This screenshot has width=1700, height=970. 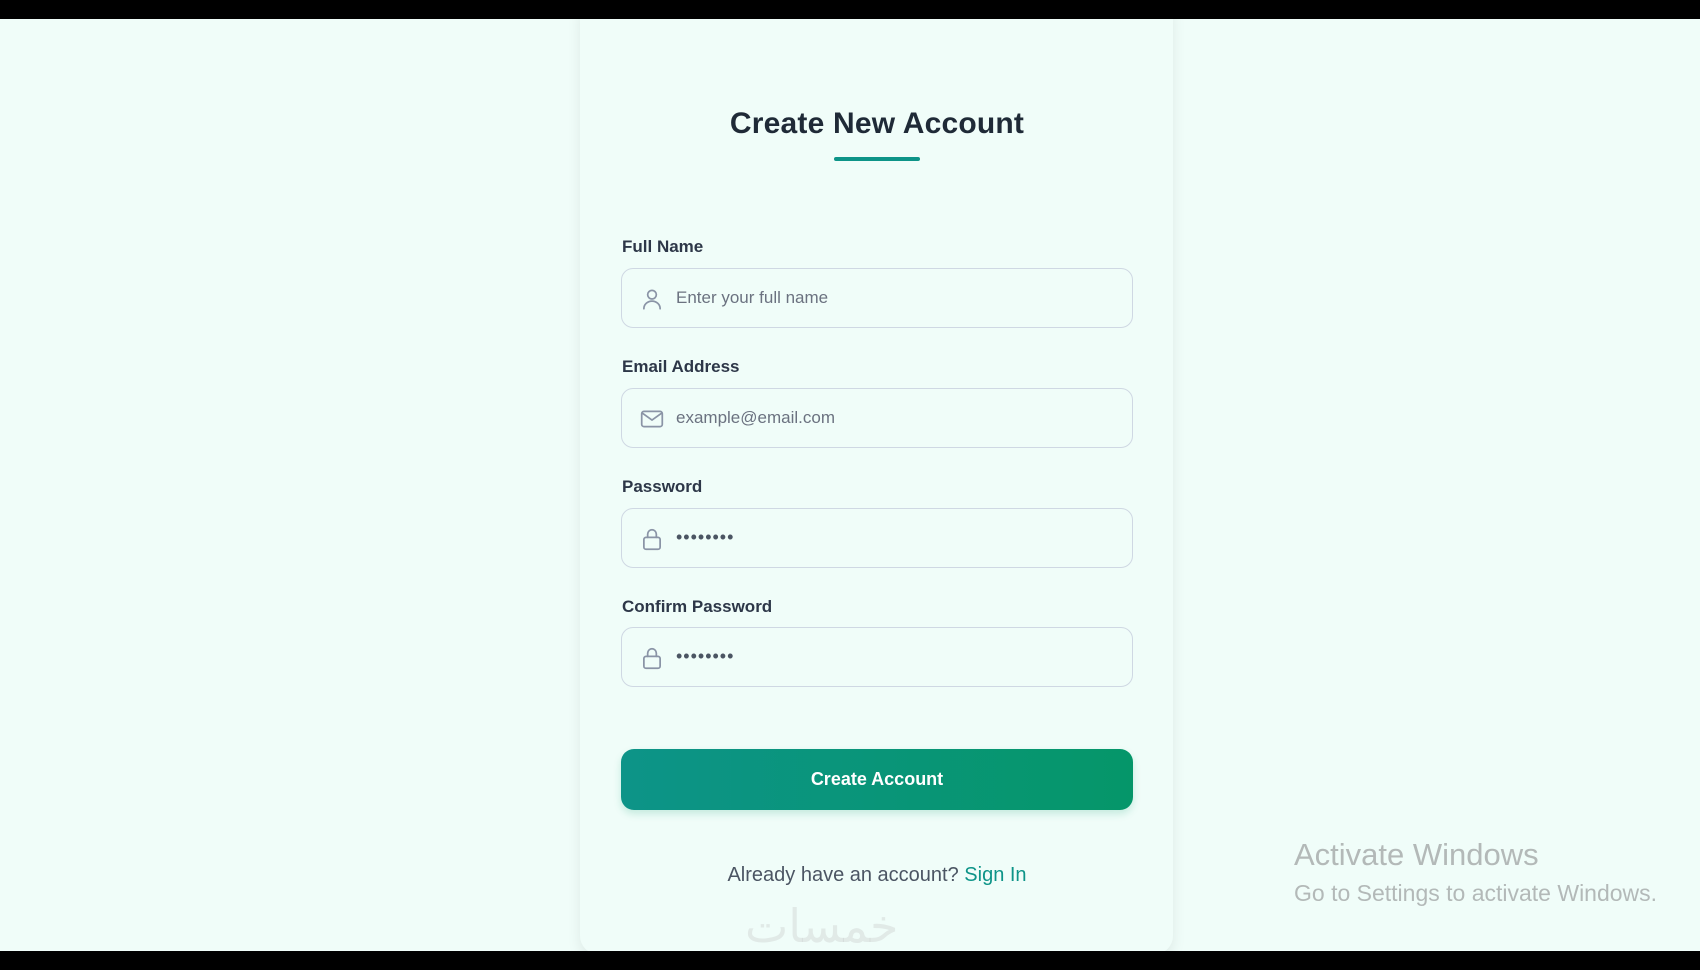 What do you see at coordinates (896, 537) in the screenshot?
I see `password-input` at bounding box center [896, 537].